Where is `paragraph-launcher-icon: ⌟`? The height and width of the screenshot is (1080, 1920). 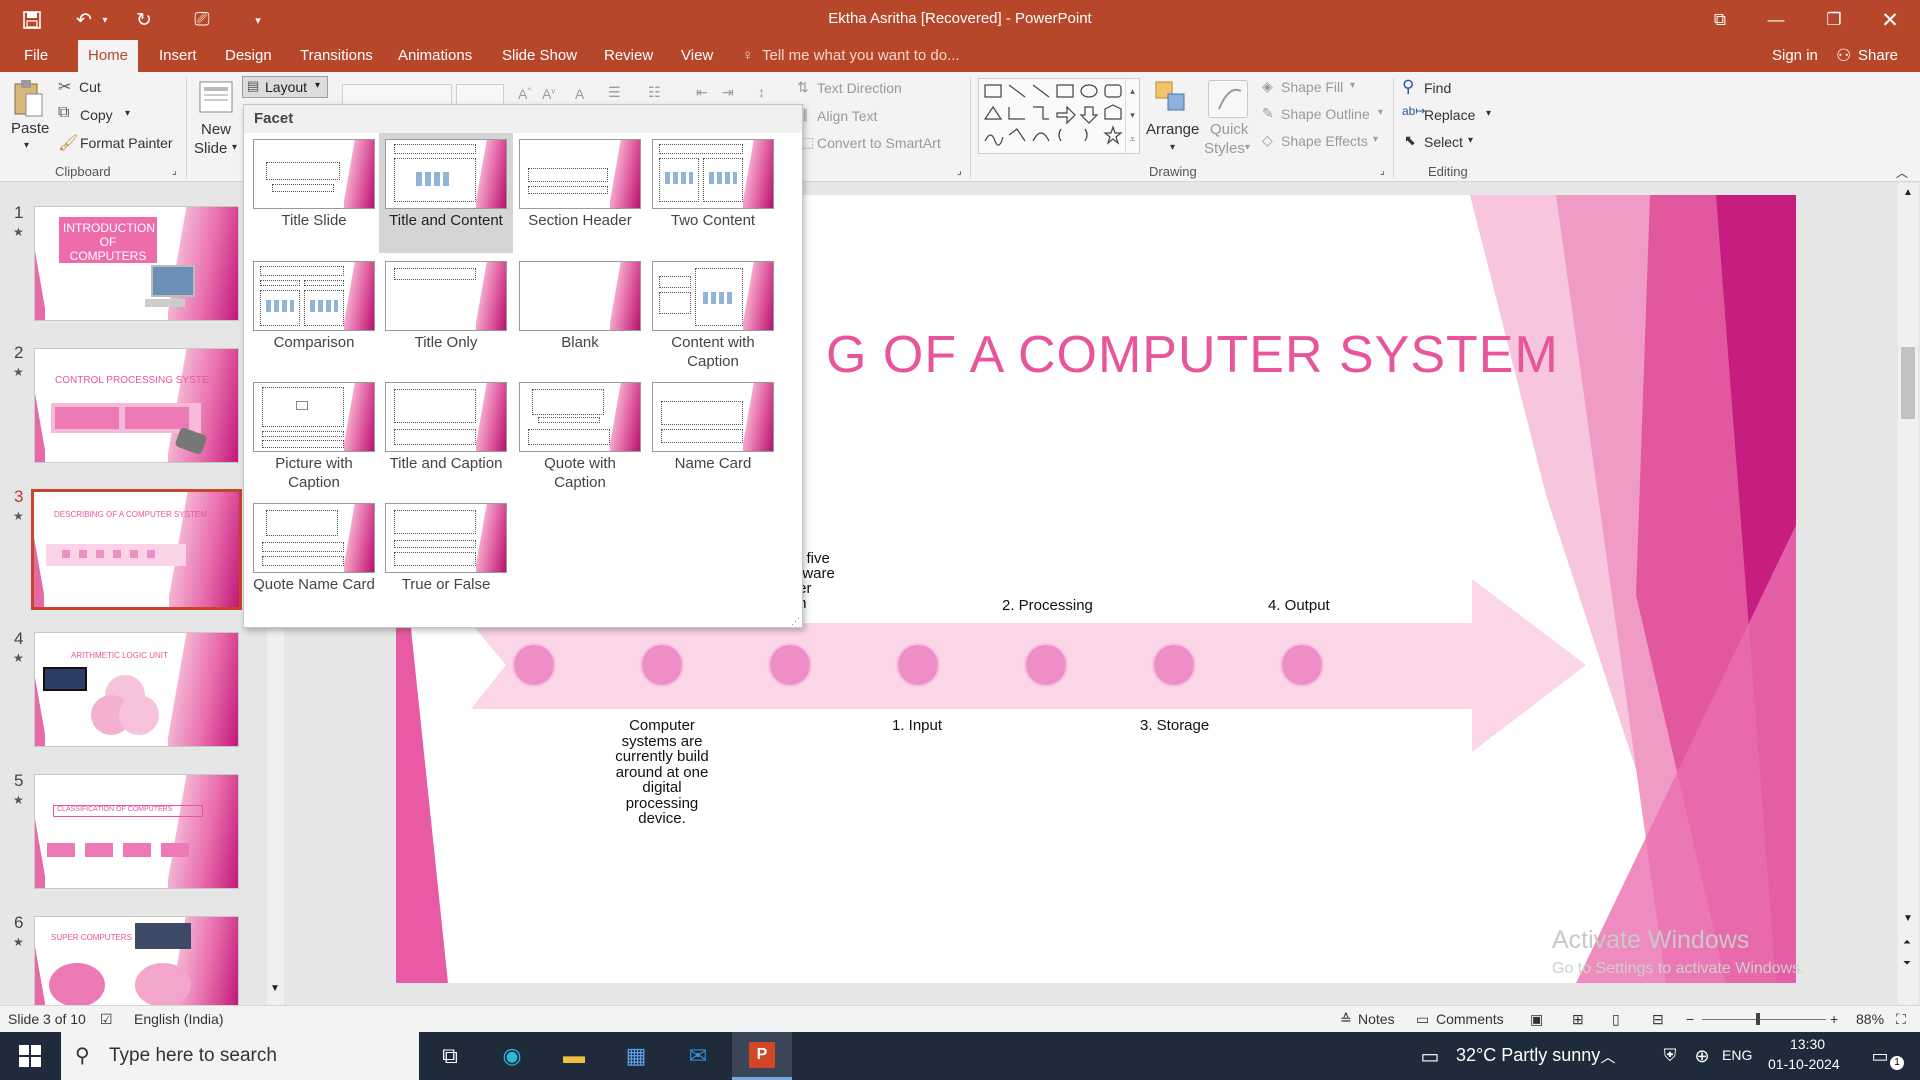 paragraph-launcher-icon: ⌟ is located at coordinates (959, 171).